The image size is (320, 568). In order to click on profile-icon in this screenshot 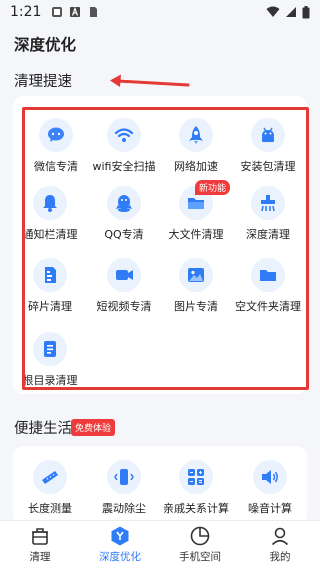, I will do `click(280, 536)`.